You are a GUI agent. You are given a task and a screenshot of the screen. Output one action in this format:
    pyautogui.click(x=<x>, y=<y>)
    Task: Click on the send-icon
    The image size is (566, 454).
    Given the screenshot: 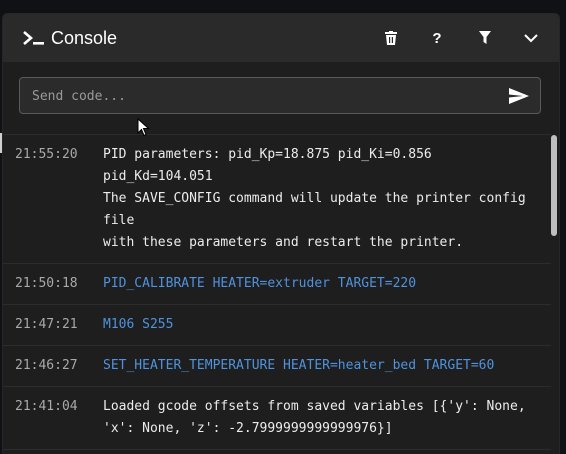 What is the action you would take?
    pyautogui.click(x=519, y=96)
    